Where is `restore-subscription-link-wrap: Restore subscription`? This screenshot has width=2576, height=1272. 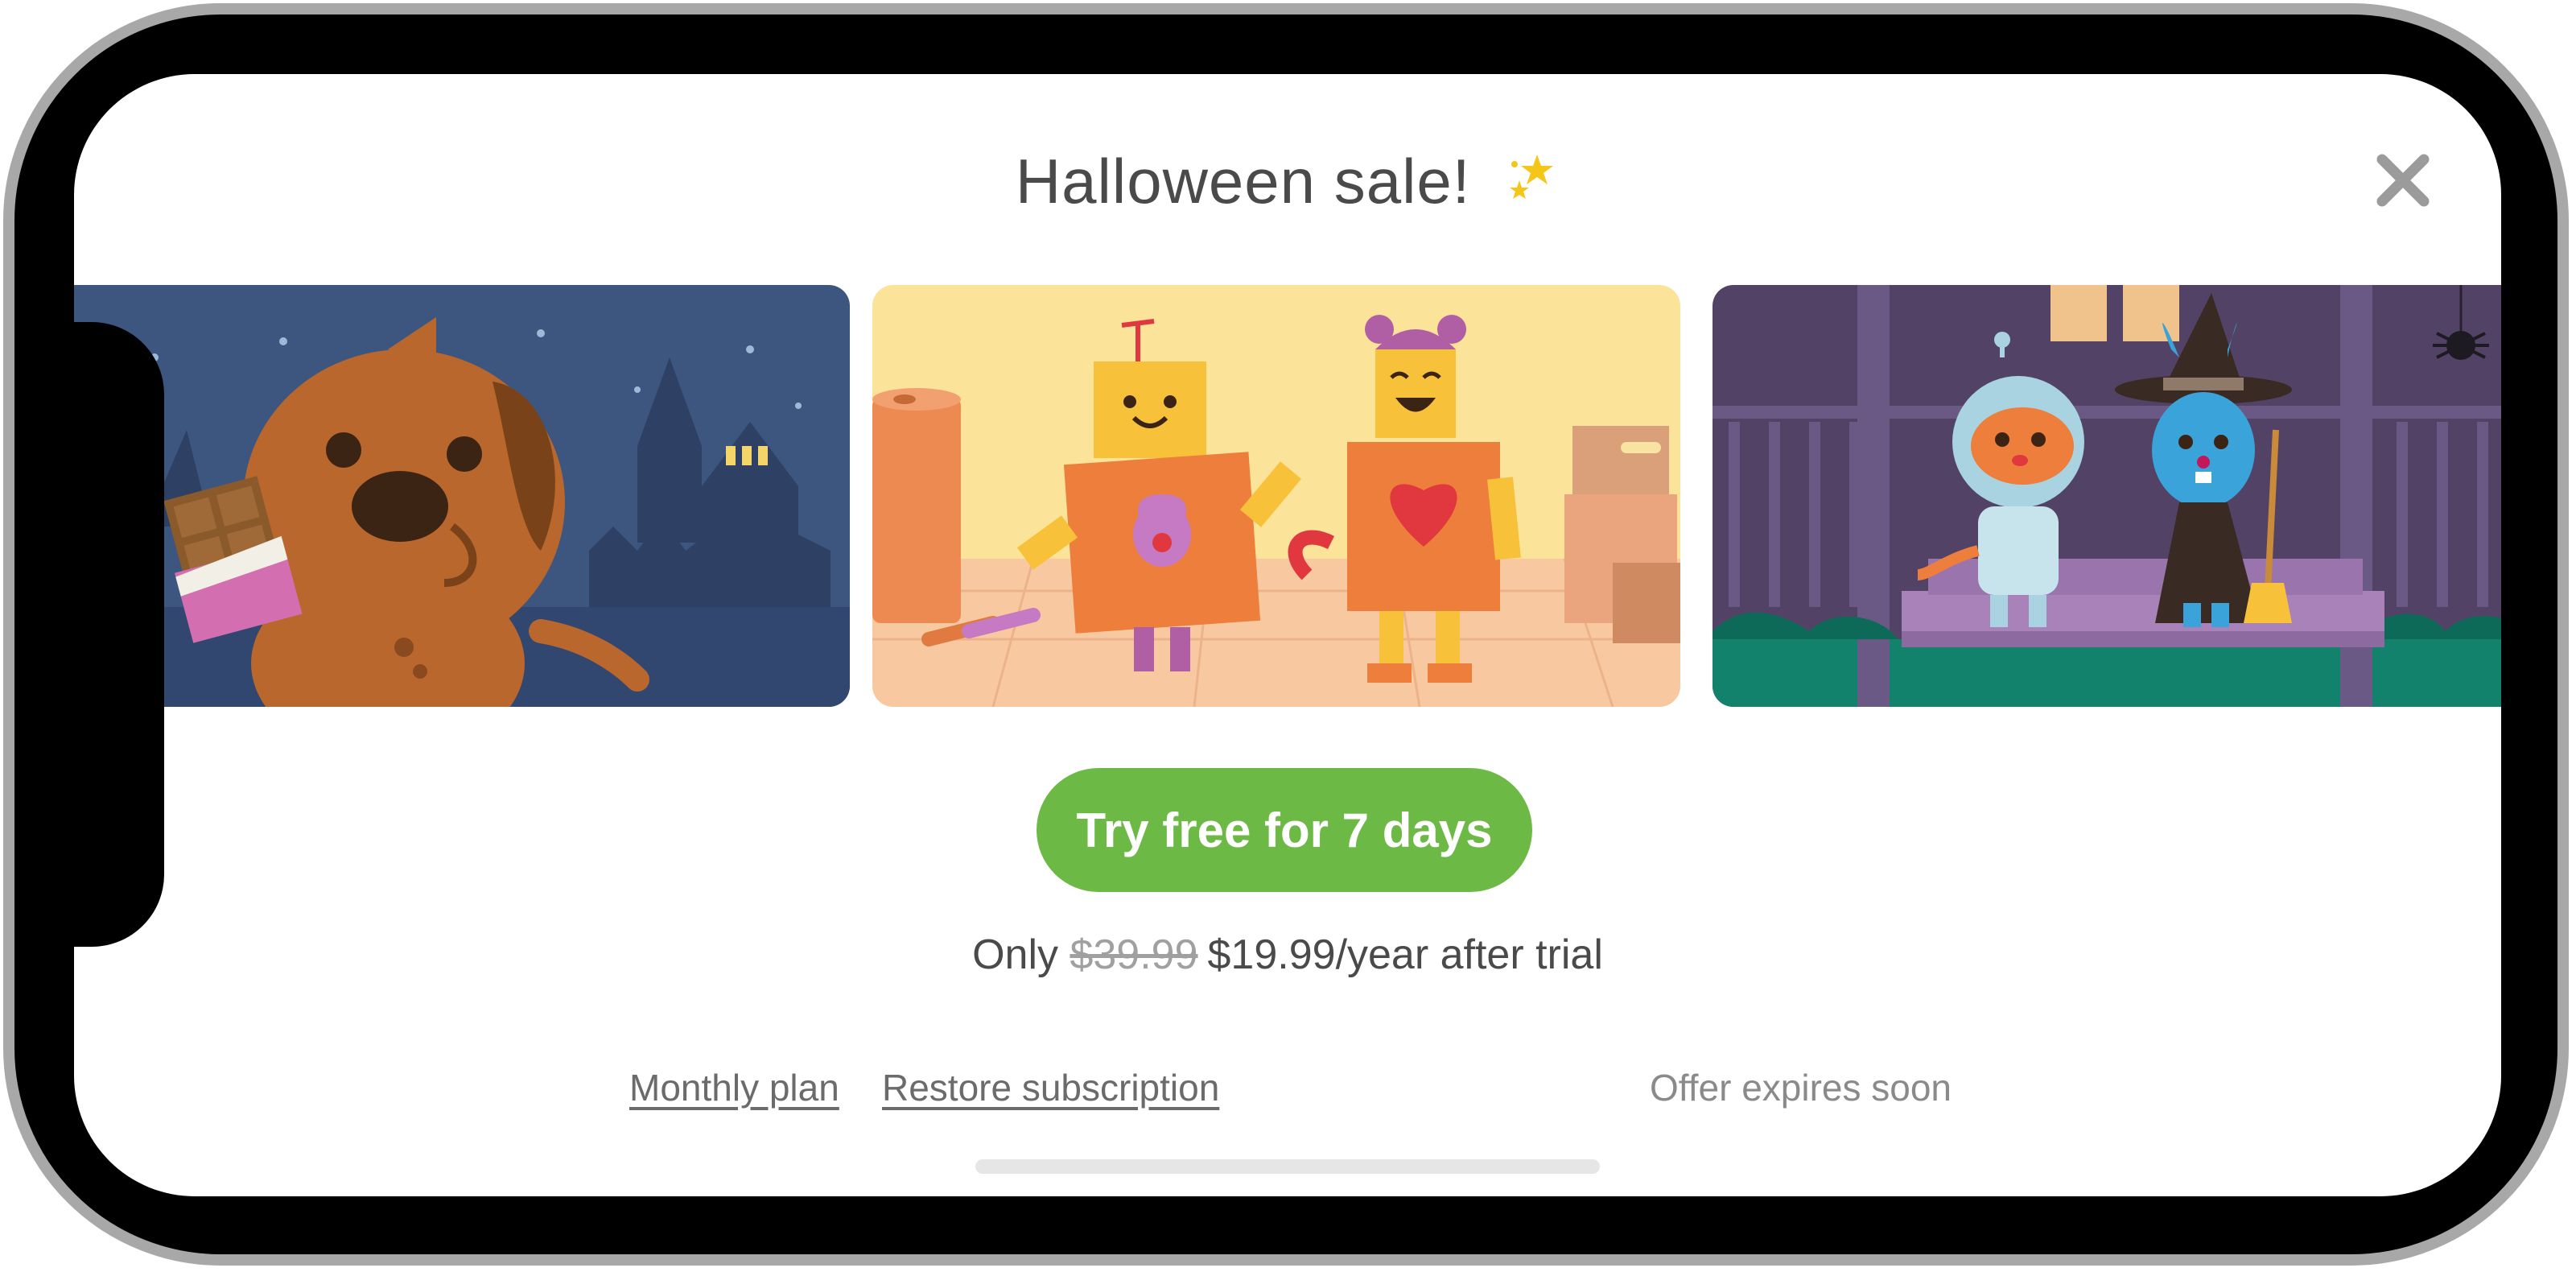
restore-subscription-link-wrap: Restore subscription is located at coordinates (1050, 1087).